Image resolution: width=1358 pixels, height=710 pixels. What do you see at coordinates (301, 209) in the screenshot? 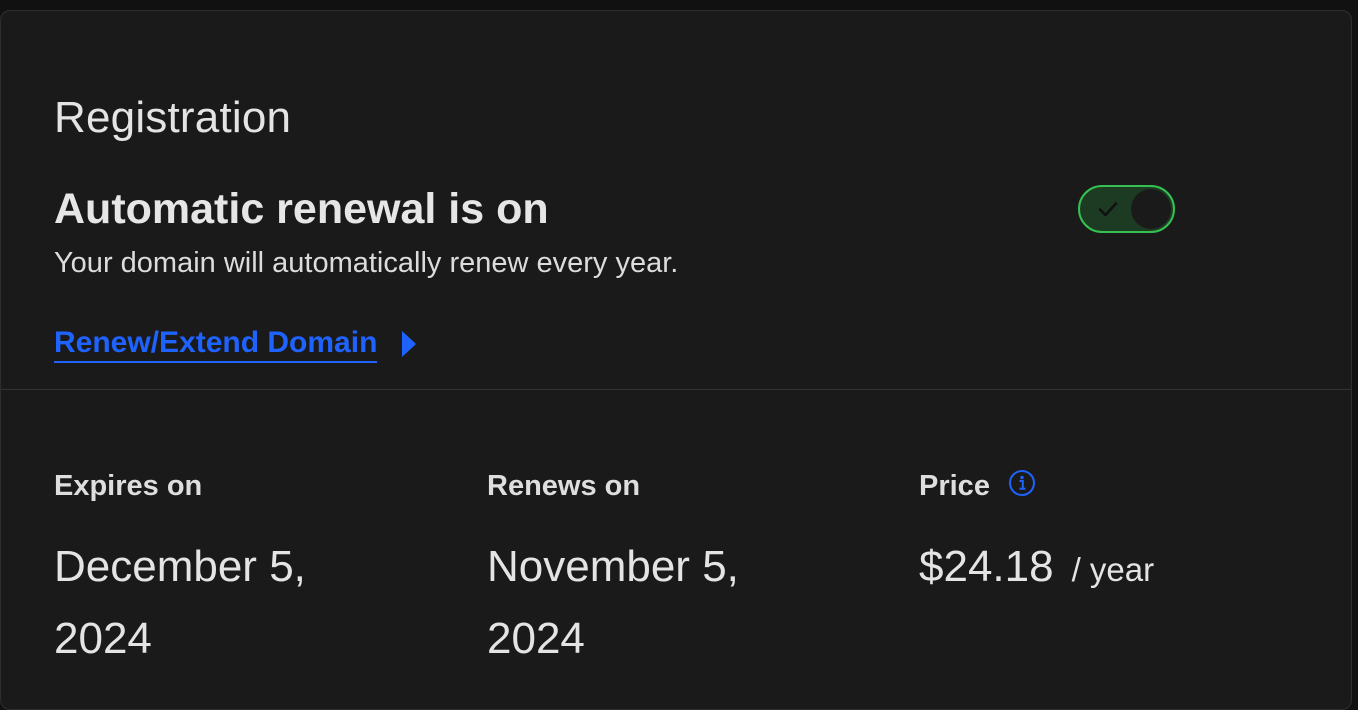
I see `auto-renewal-heading: Automatic renewal is on` at bounding box center [301, 209].